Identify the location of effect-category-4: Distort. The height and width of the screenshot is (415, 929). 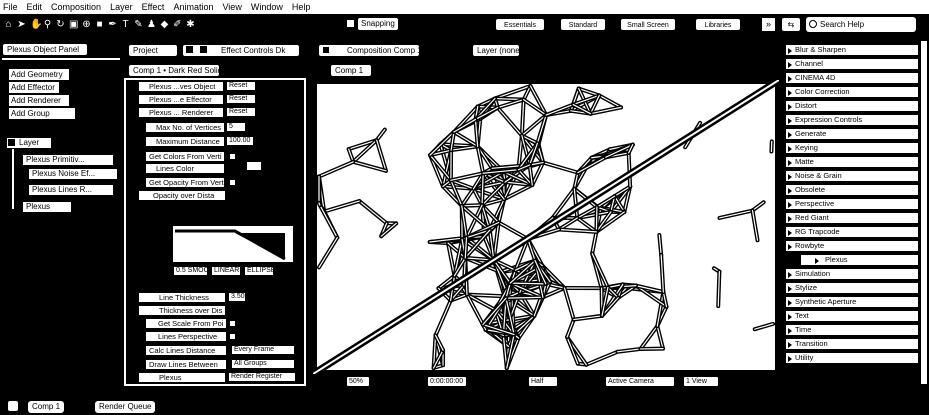
(852, 106).